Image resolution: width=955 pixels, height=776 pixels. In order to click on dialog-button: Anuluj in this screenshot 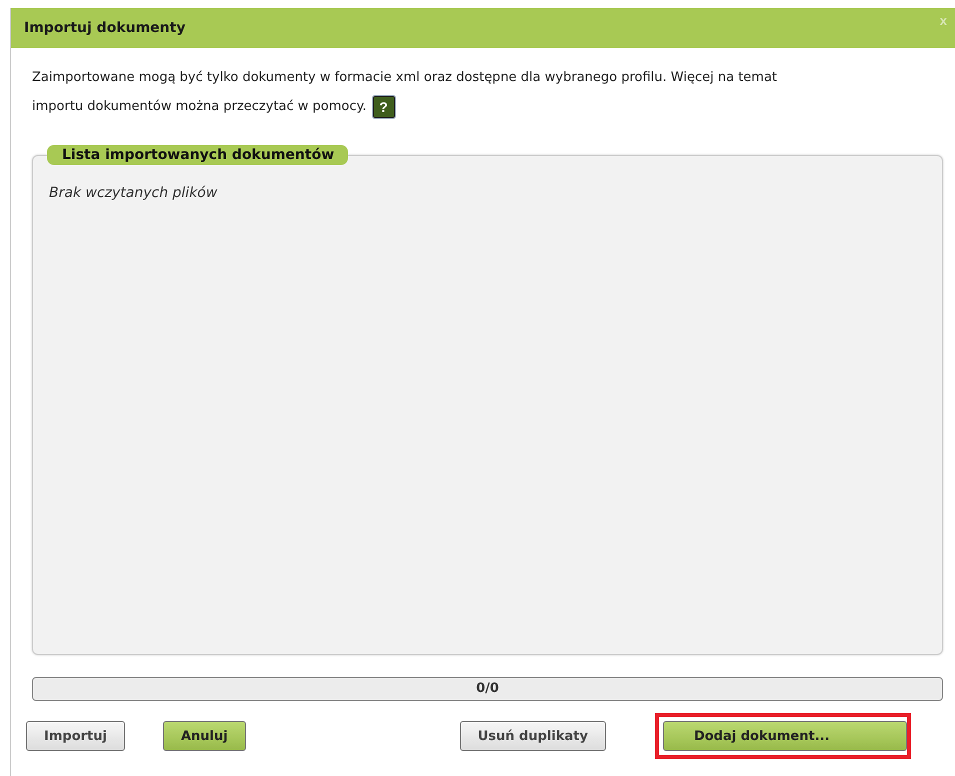, I will do `click(204, 736)`.